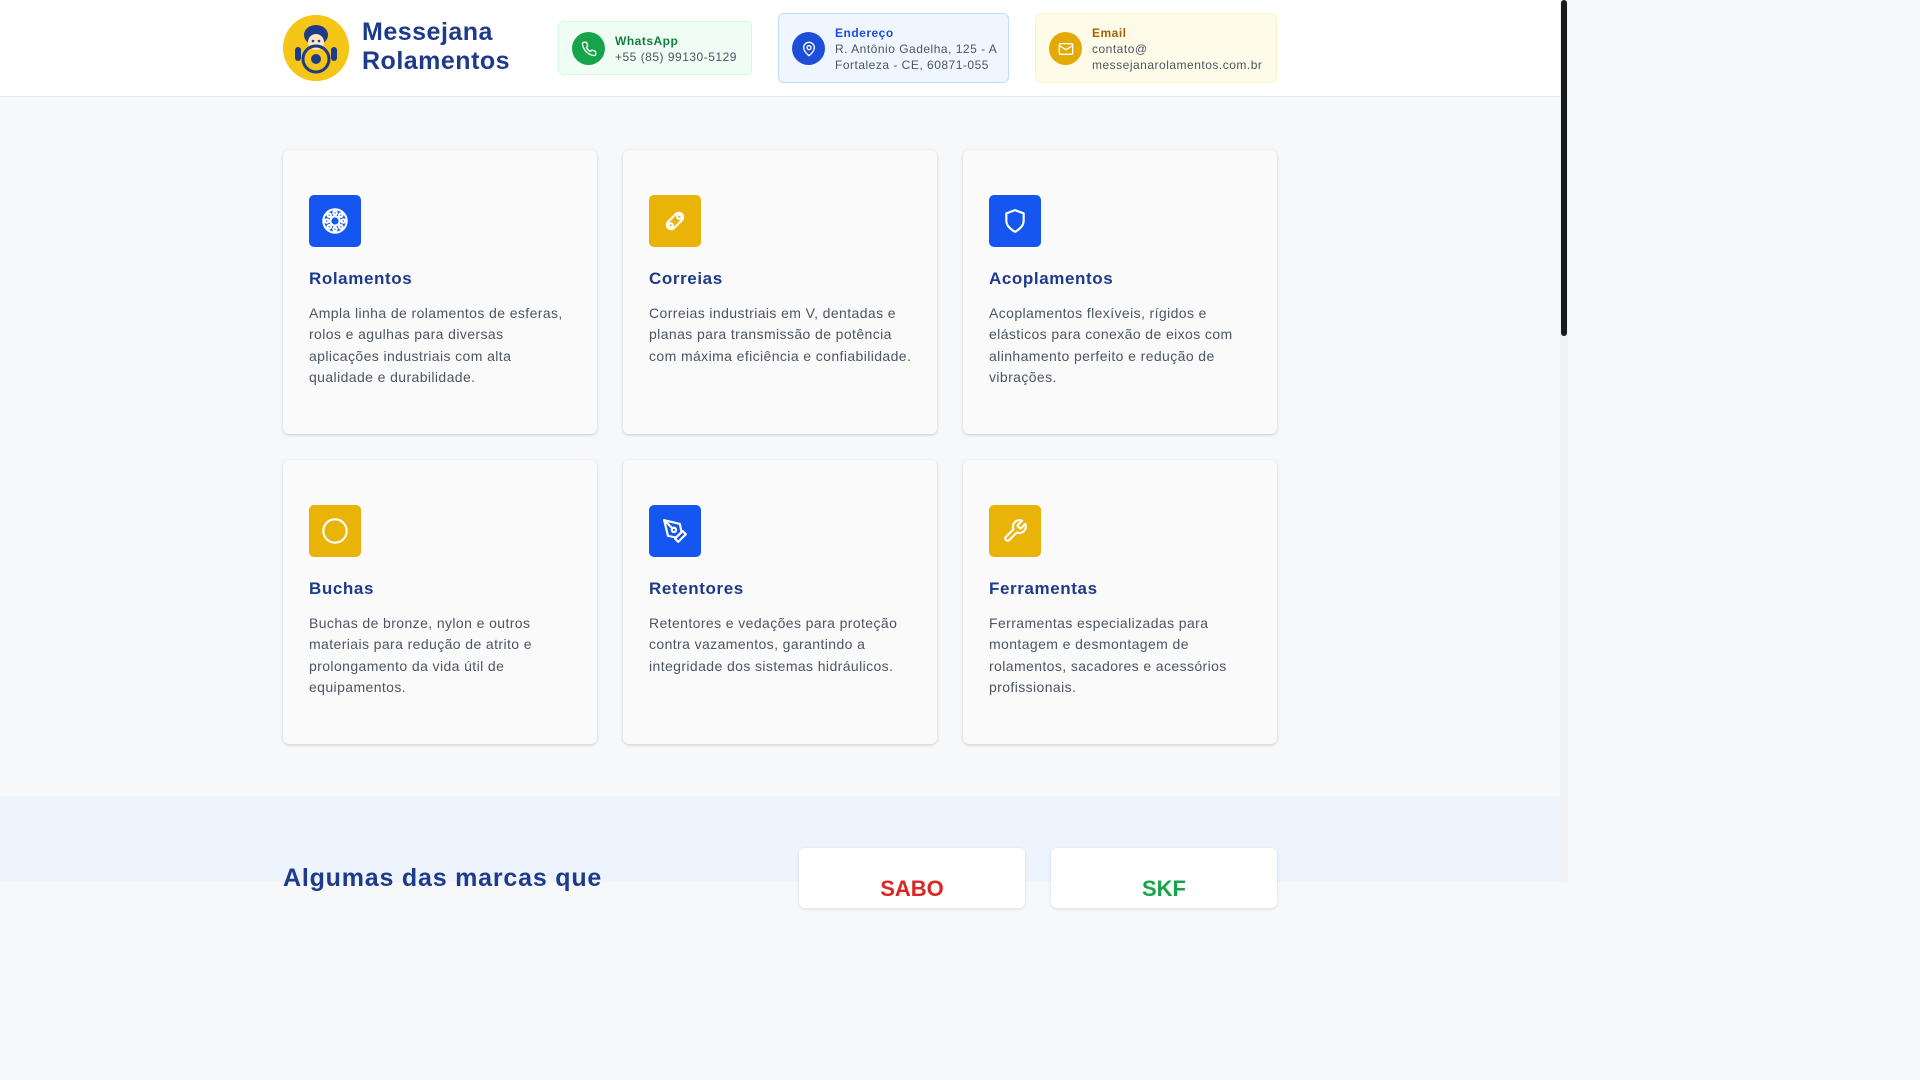 The image size is (1920, 1080). Describe the element at coordinates (588, 48) in the screenshot. I see `phone-icon` at that location.